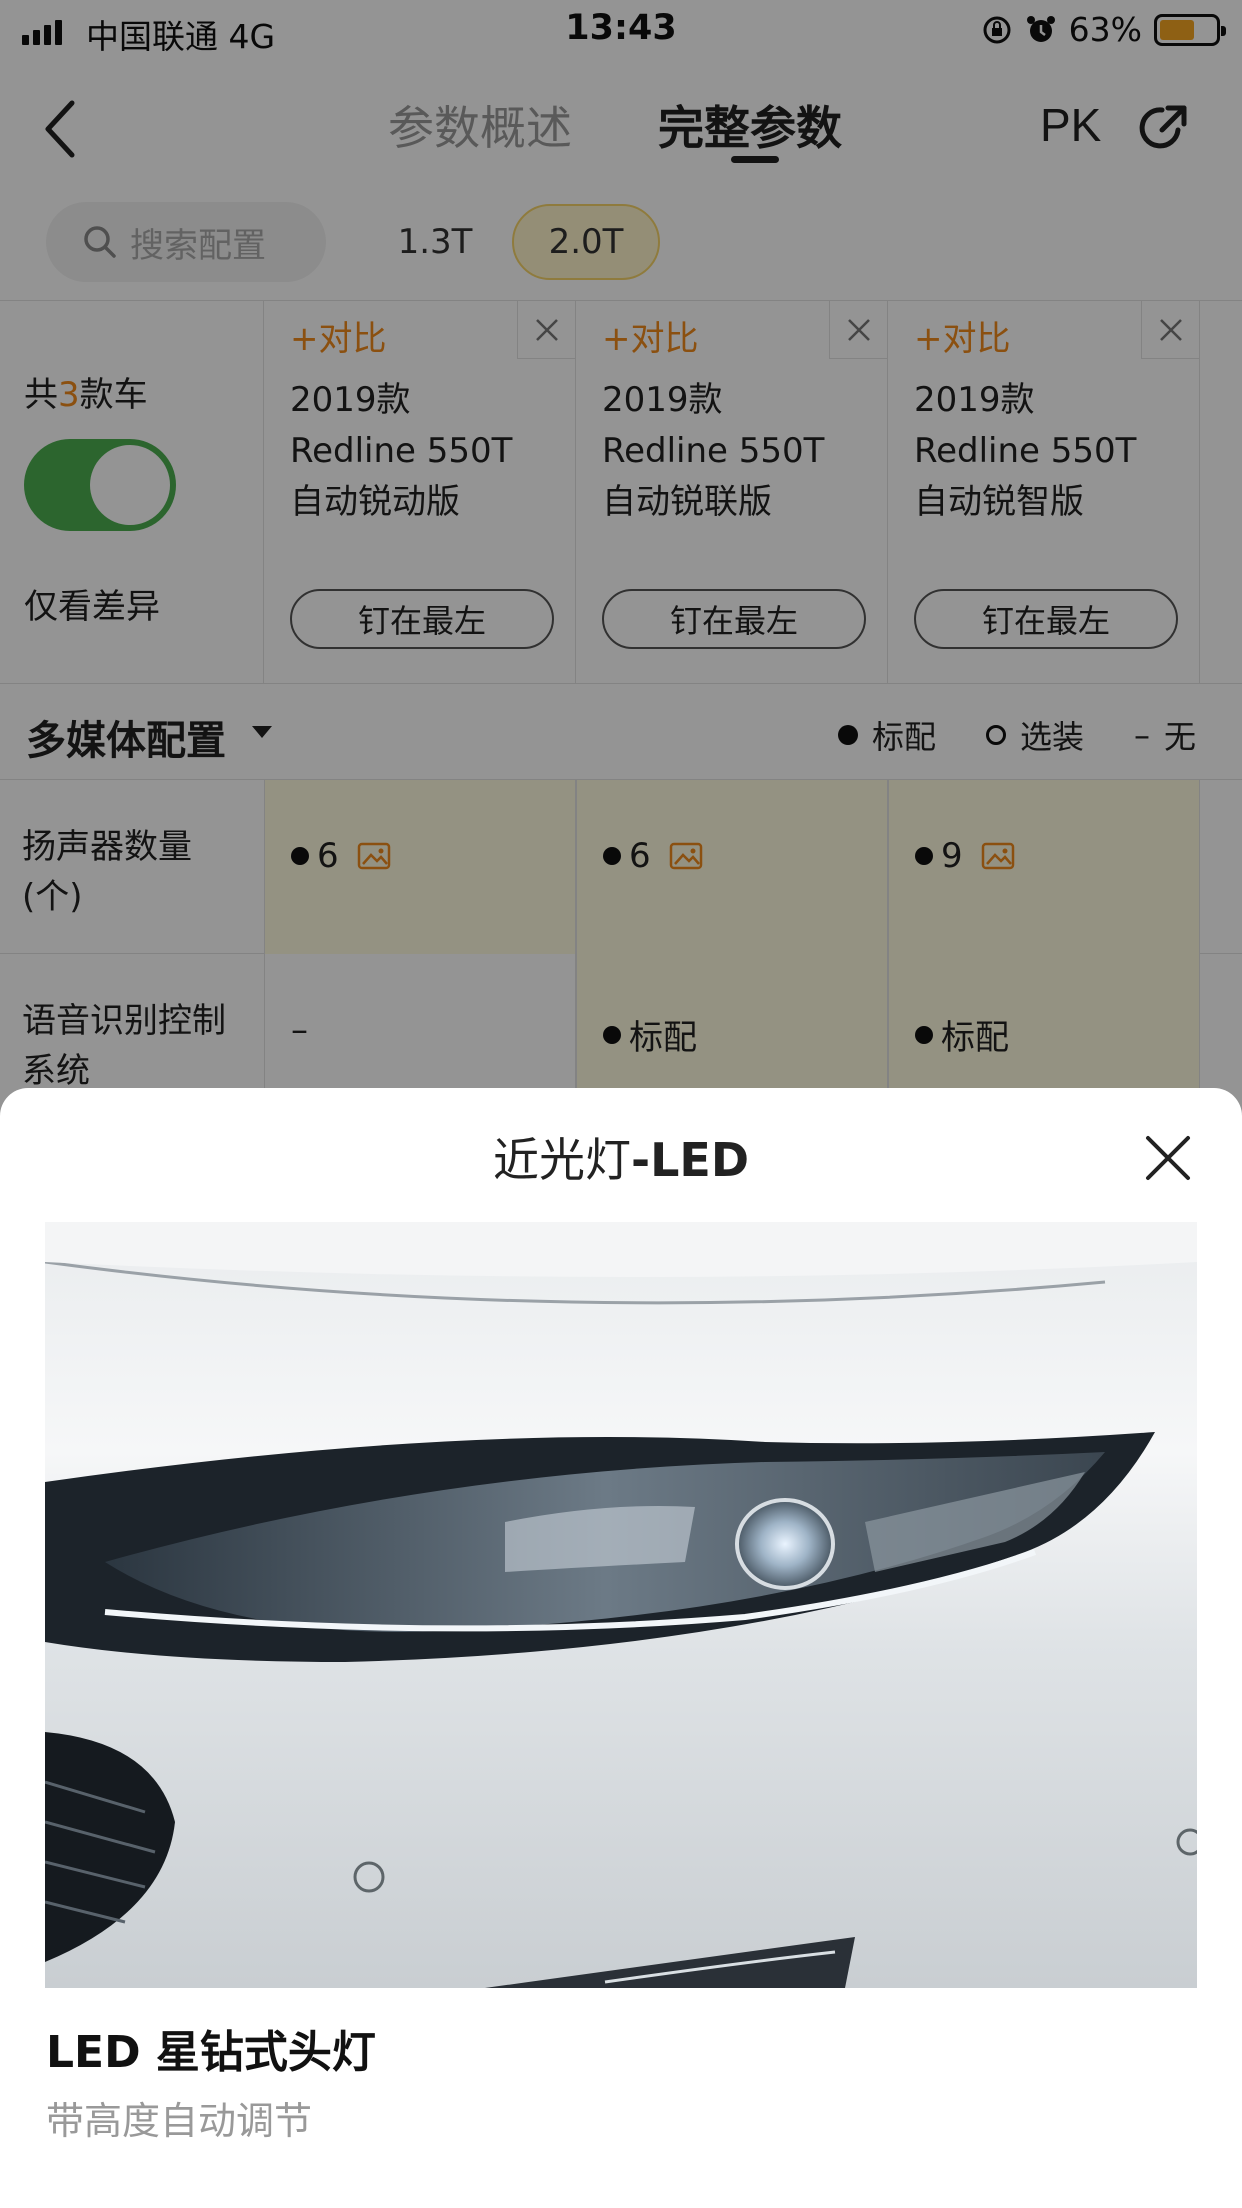  What do you see at coordinates (1168, 1158) in the screenshot?
I see `close-icon` at bounding box center [1168, 1158].